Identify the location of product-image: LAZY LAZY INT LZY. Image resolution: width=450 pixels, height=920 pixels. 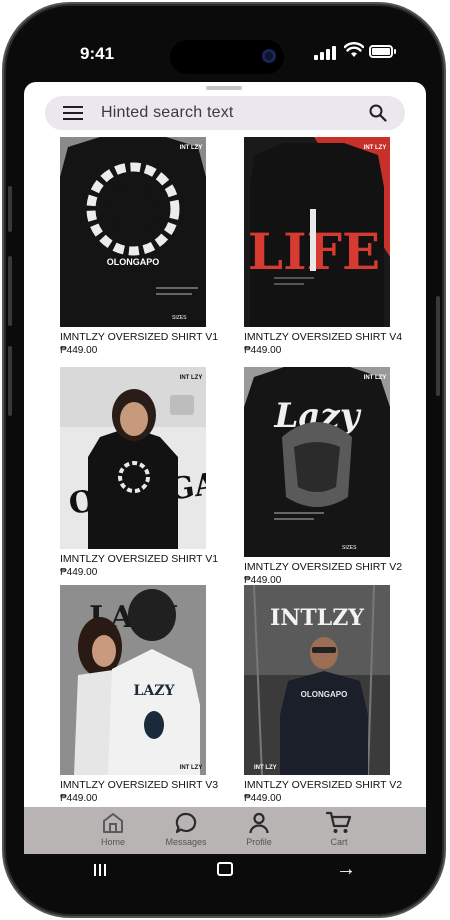
(133, 680).